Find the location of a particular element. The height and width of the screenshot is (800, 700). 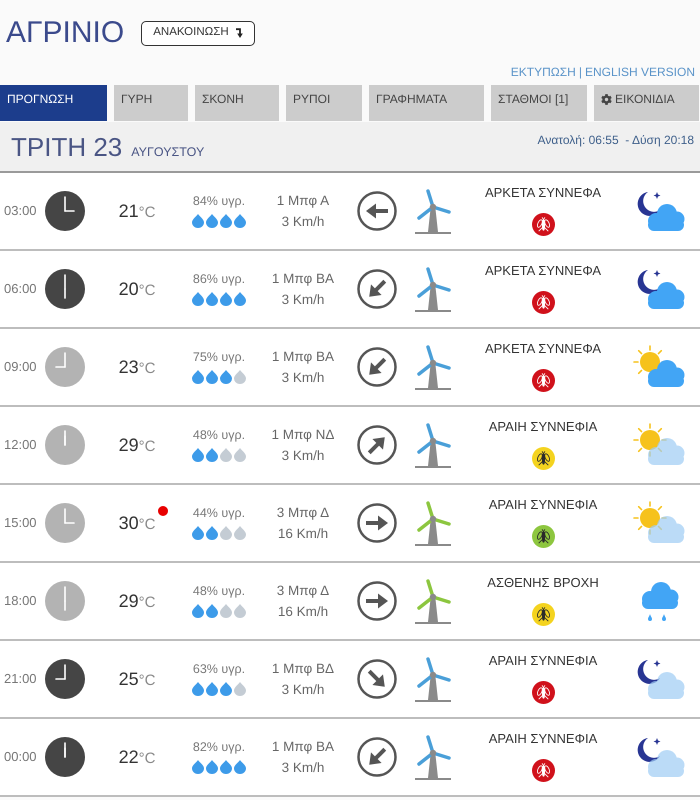

wind-force-text: 1 Μπφ ΝΔ is located at coordinates (303, 435).